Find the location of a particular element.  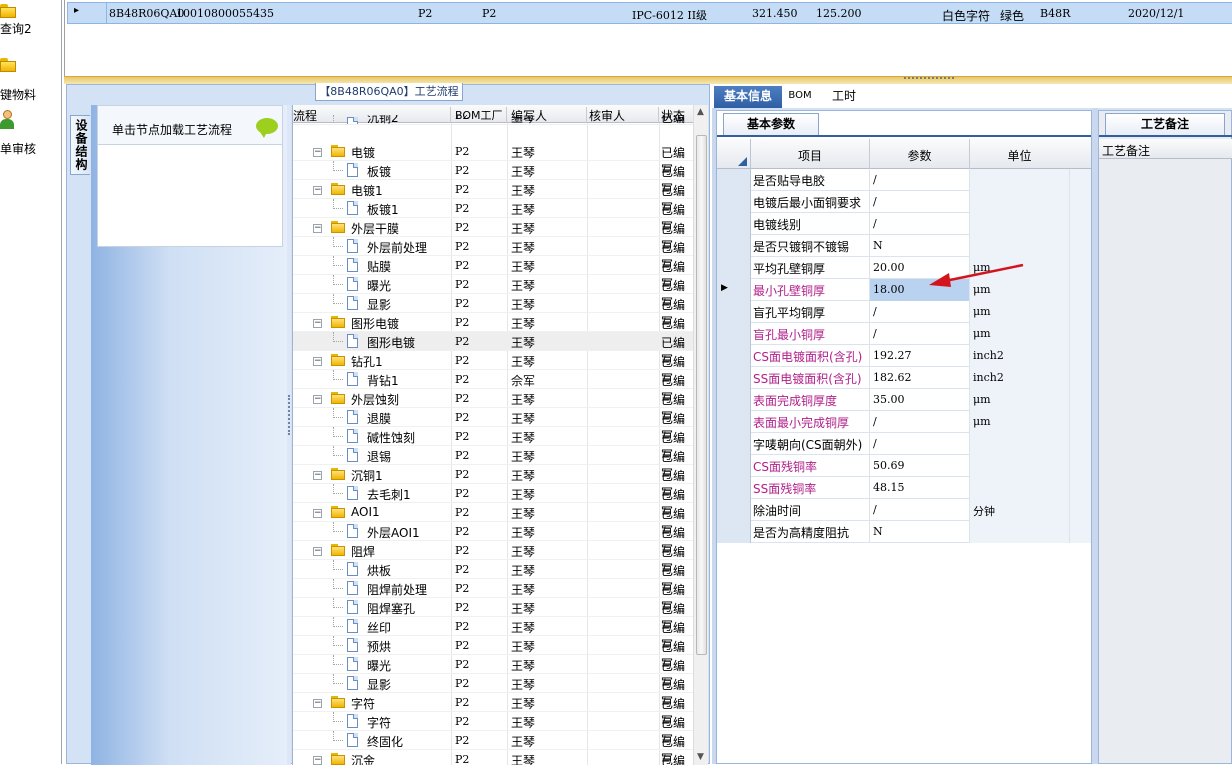

param-value: 182.62 is located at coordinates (919, 378).